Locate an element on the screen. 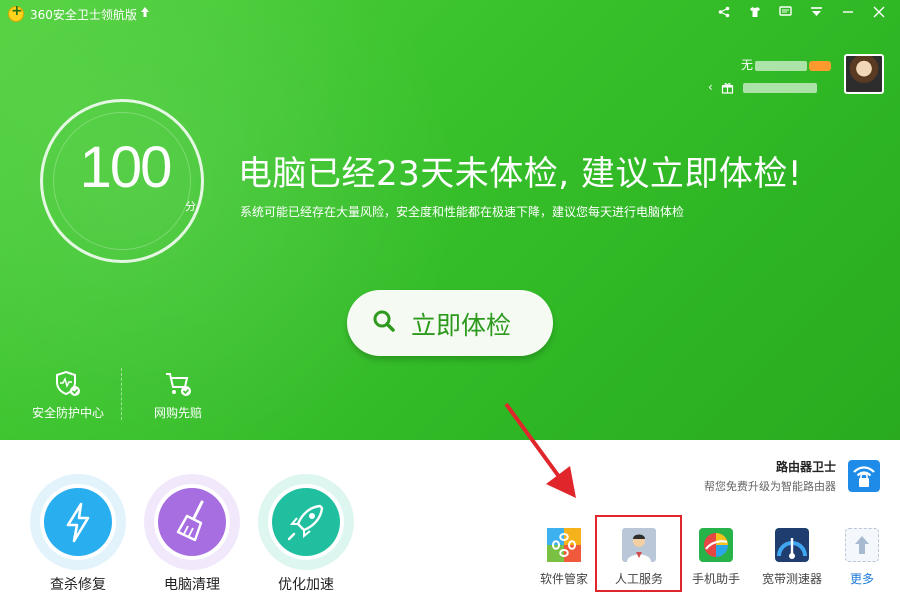 The width and height of the screenshot is (900, 600). user-info-row: ‹ is located at coordinates (778, 87).